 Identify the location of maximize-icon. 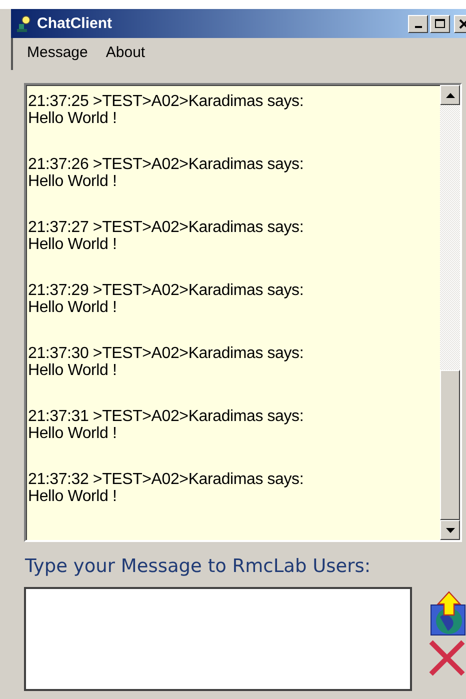
(440, 23).